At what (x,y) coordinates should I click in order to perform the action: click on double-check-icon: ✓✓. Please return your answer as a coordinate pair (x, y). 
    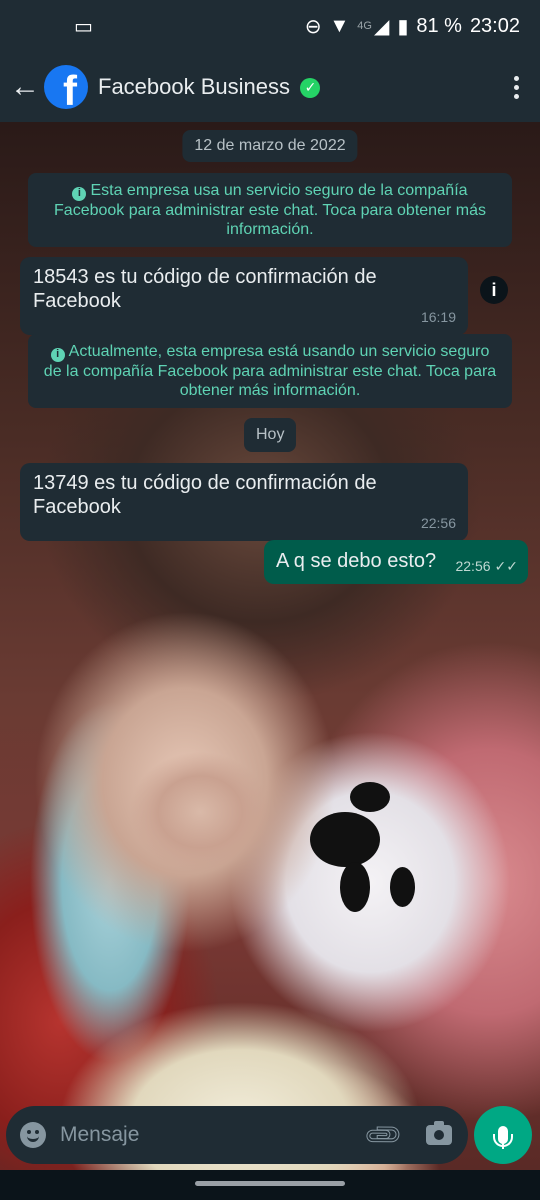
    Looking at the image, I should click on (506, 566).